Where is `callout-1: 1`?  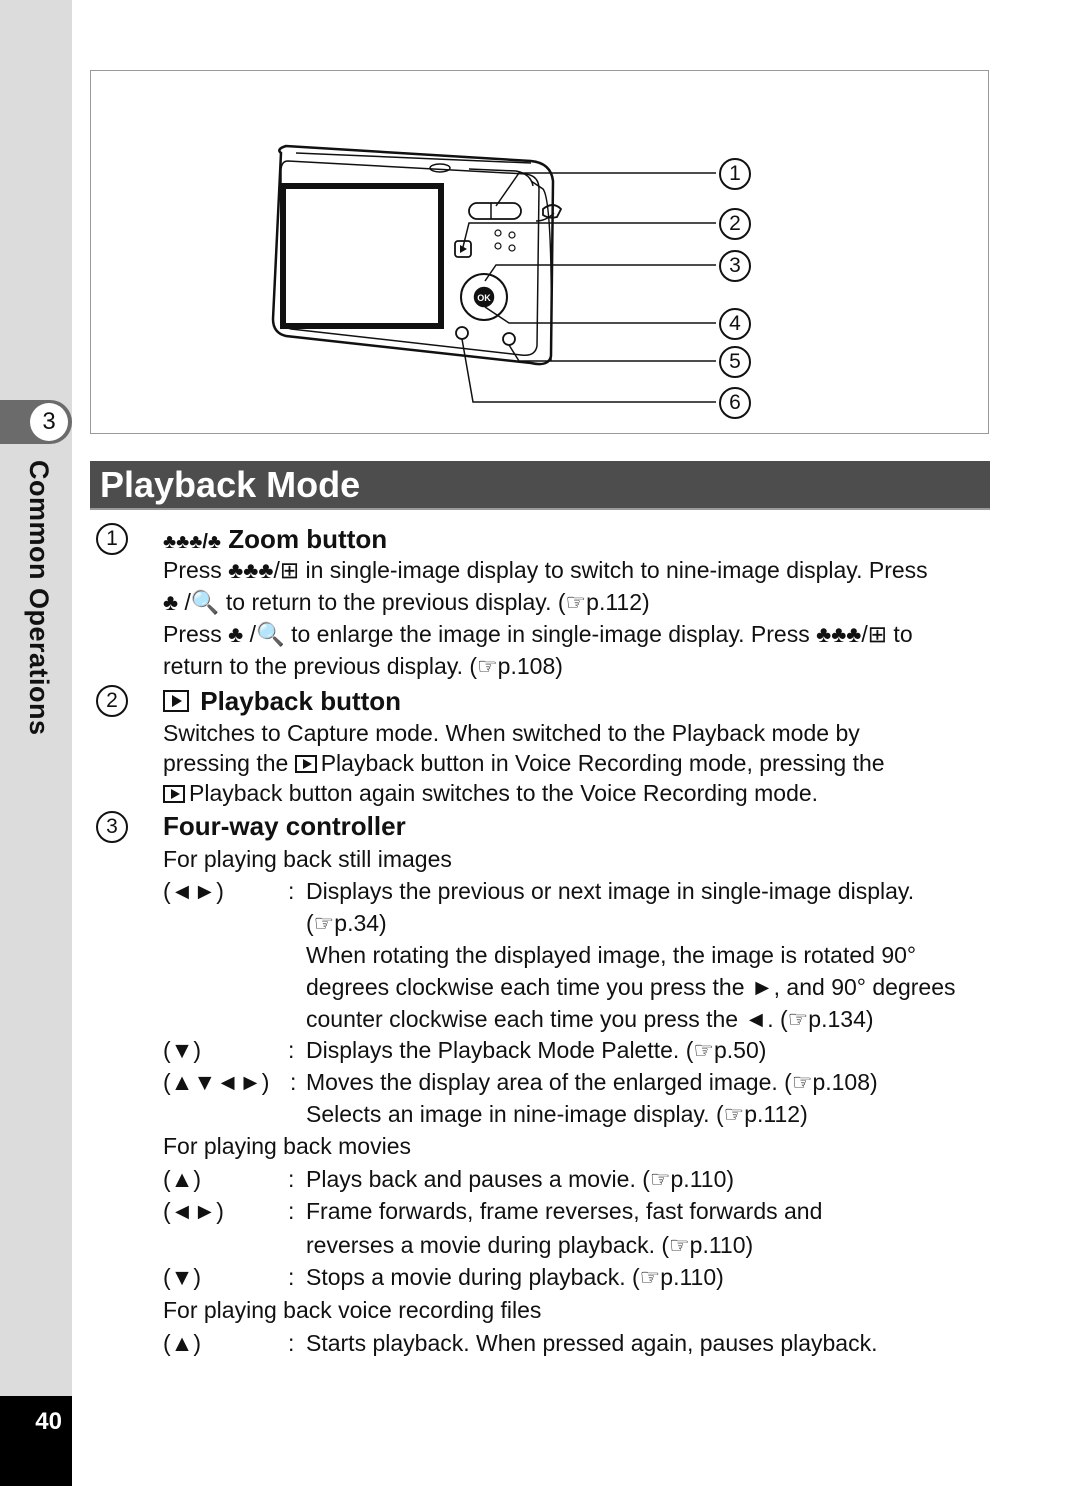
callout-1: 1 is located at coordinates (735, 174).